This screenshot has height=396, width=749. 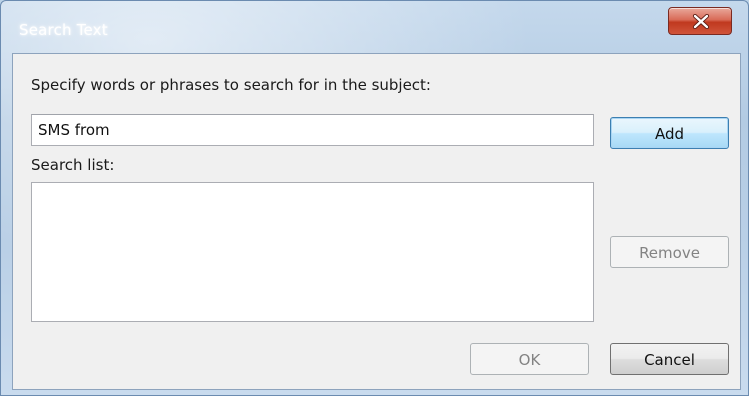 I want to click on close-icon, so click(x=701, y=21).